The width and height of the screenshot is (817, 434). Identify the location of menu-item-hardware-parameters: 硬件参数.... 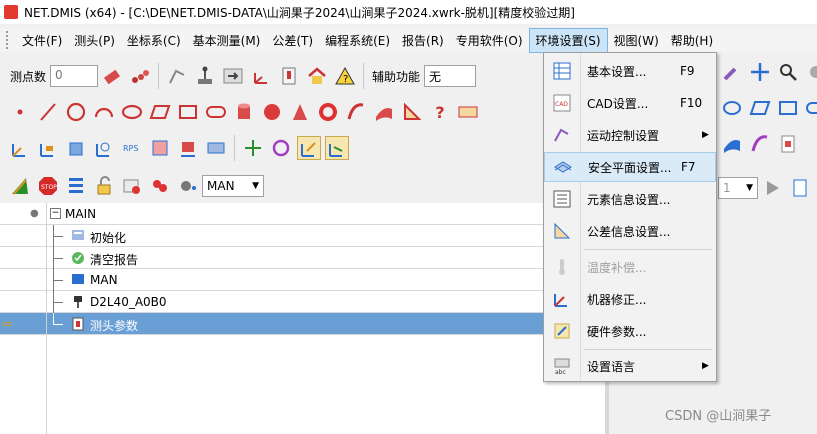
(630, 331).